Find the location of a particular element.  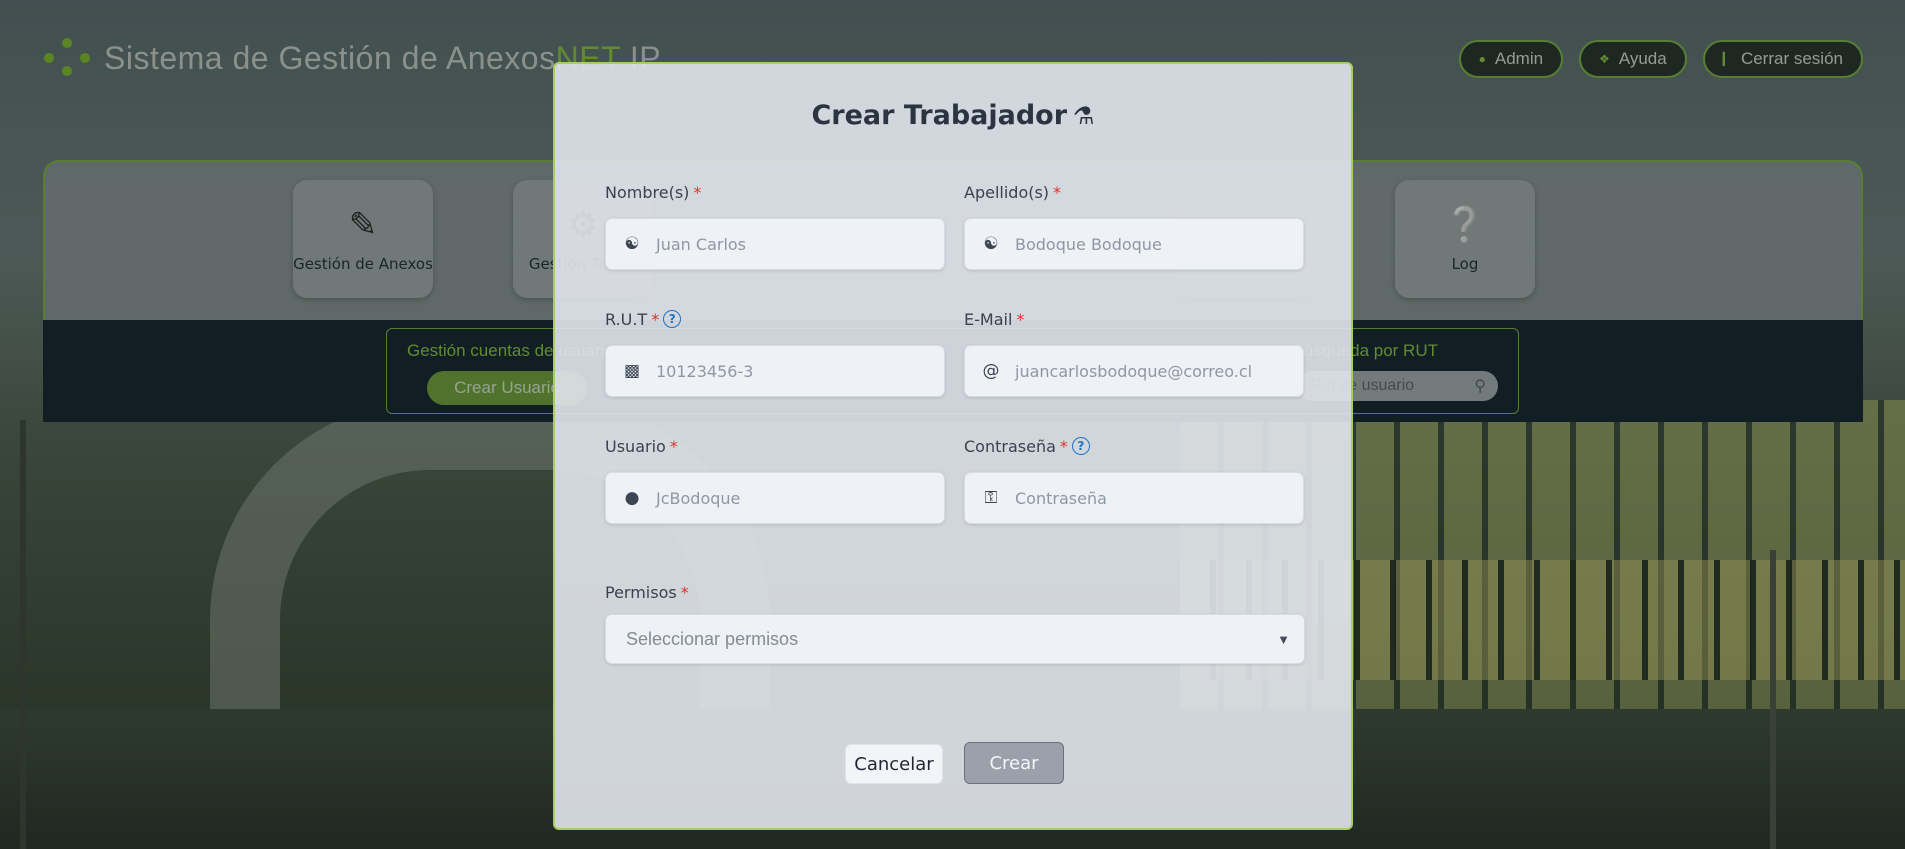

contrasena-field-group: Contraseña * ? ⚿ Contraseña is located at coordinates (1134, 479).